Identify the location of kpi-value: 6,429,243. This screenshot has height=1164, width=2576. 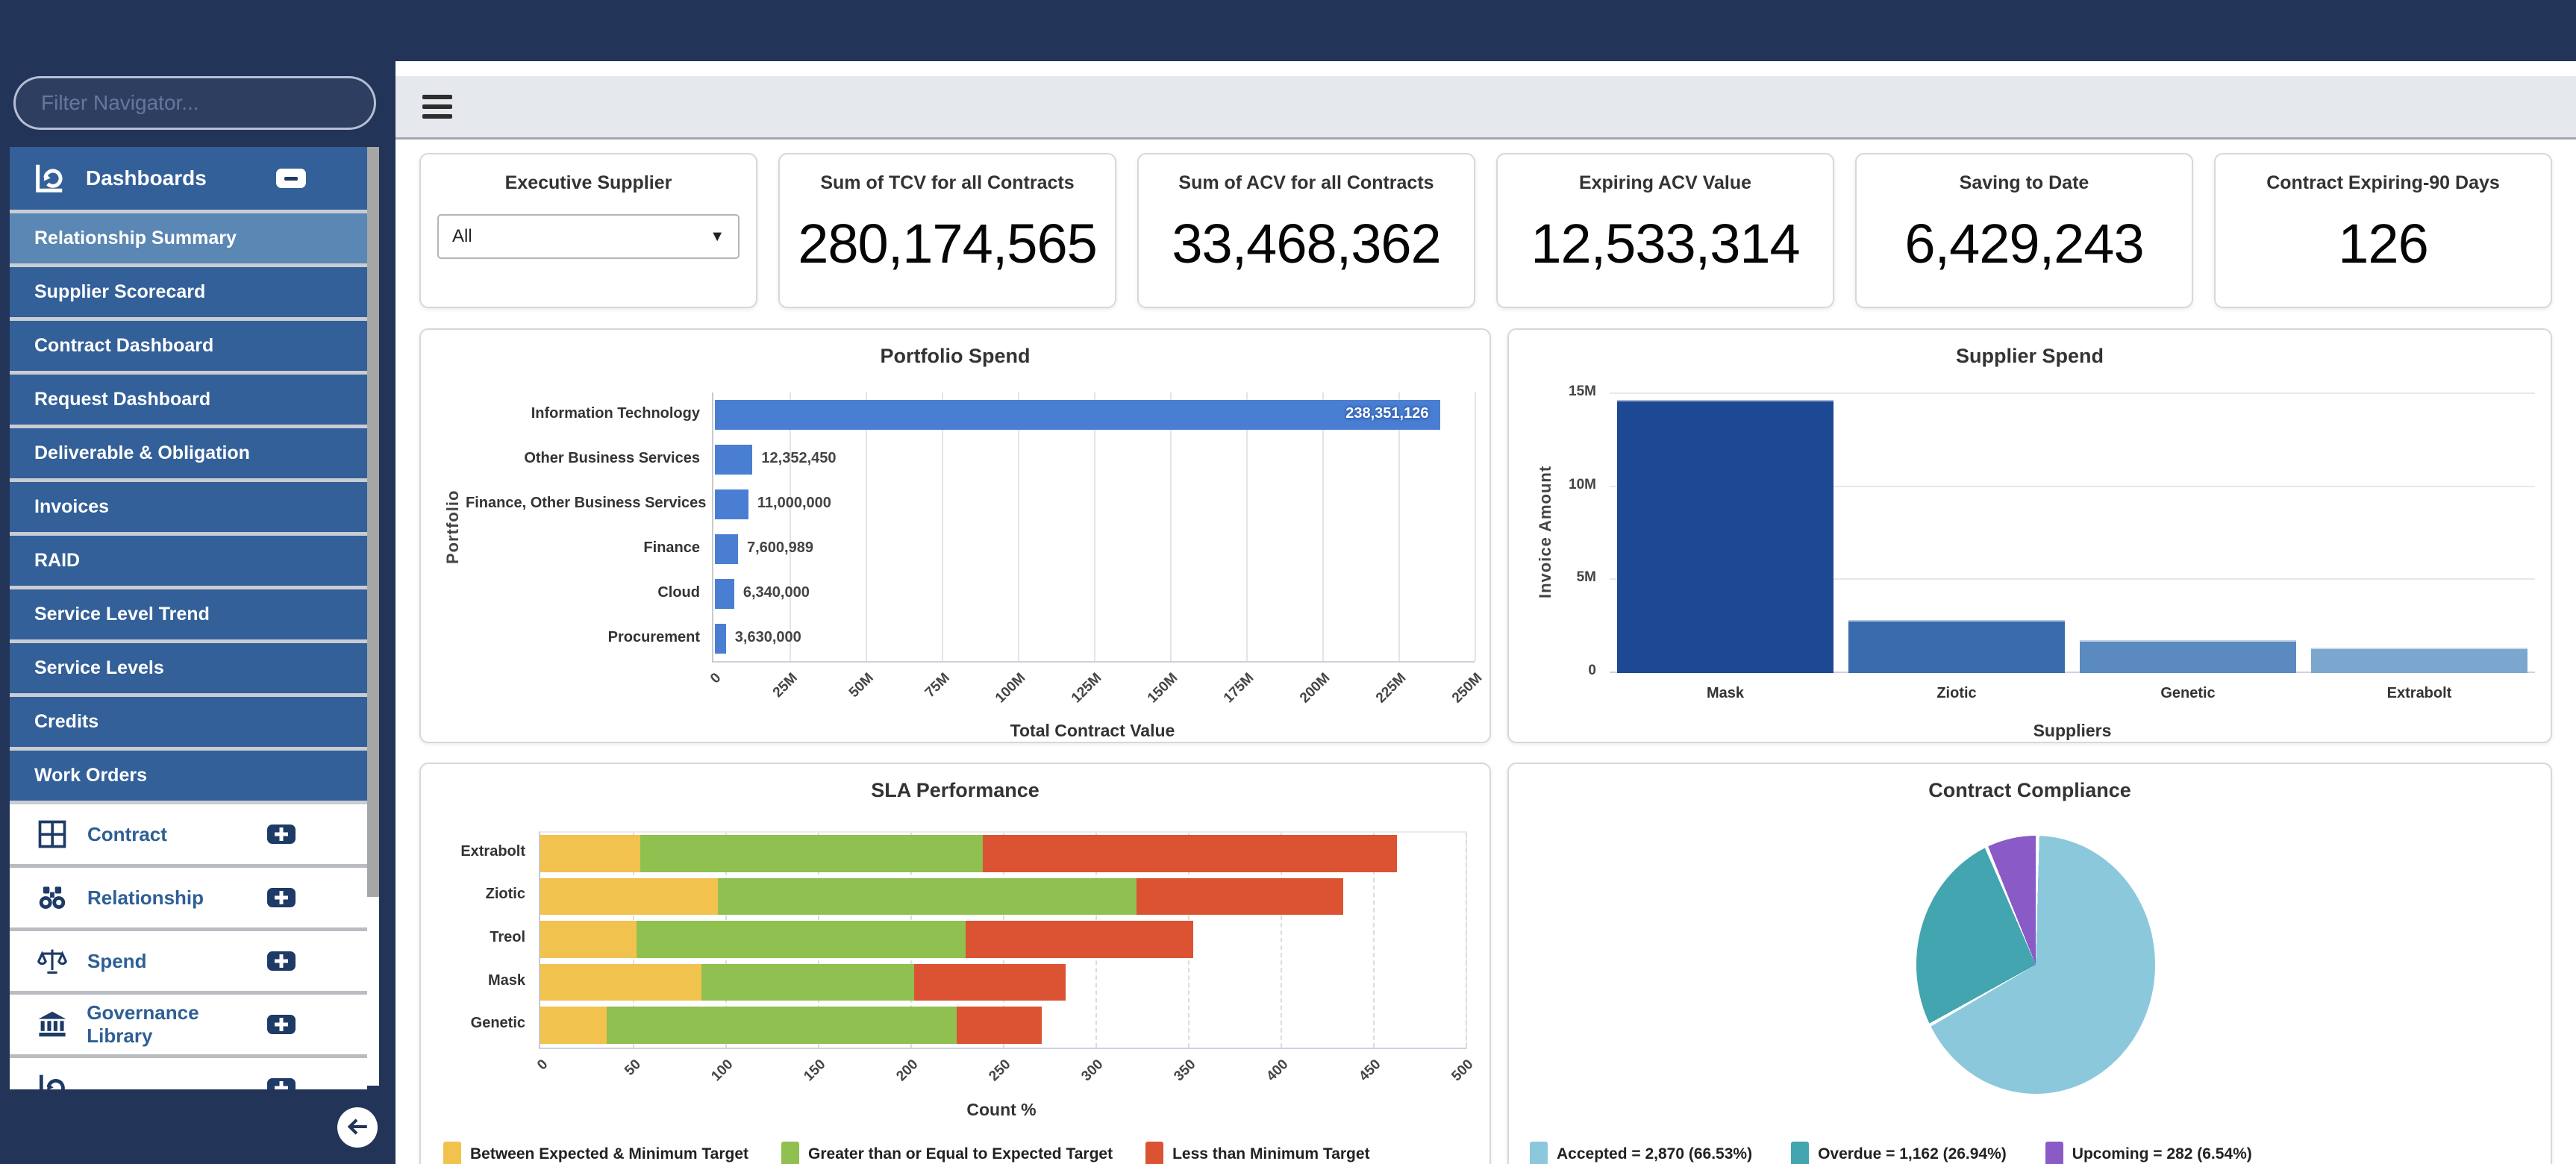
(2024, 244).